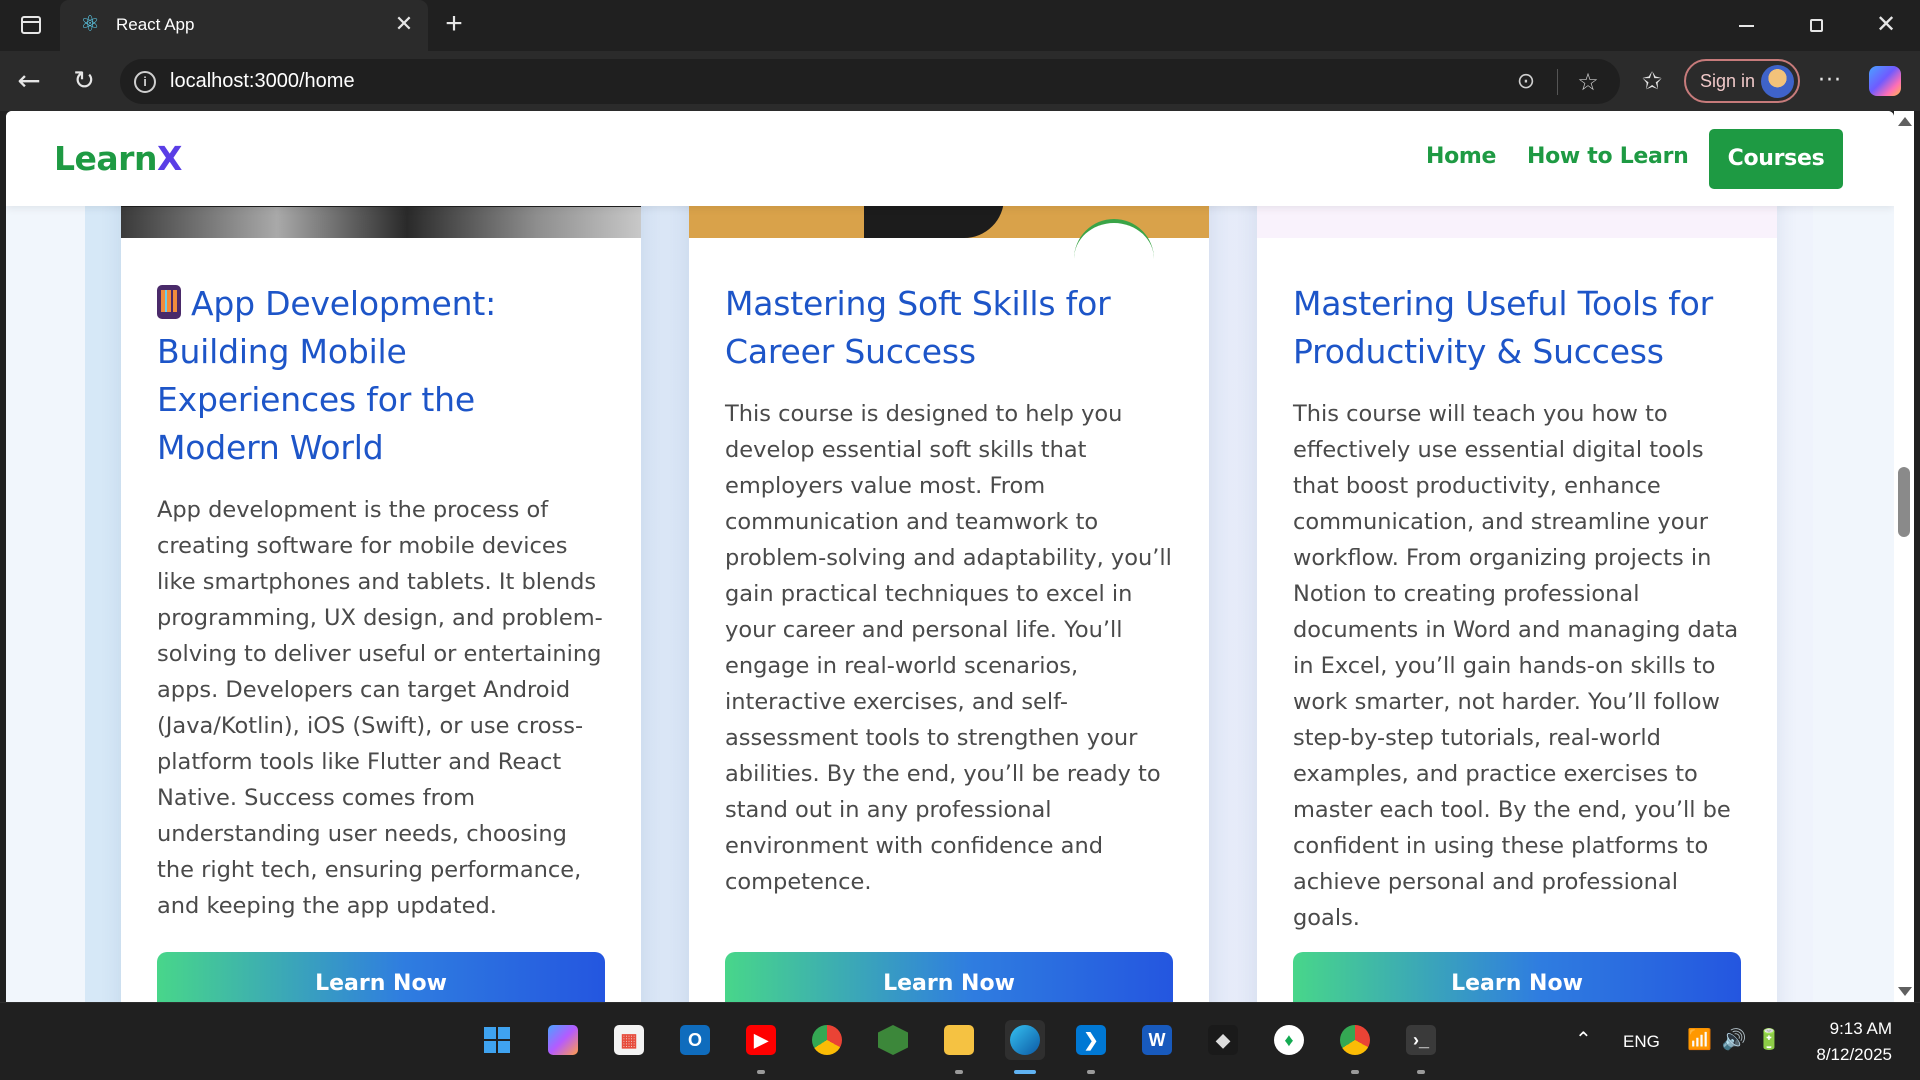 The height and width of the screenshot is (1080, 1920). What do you see at coordinates (1608, 156) in the screenshot?
I see `nav-link-how-to-learn: How to Learn` at bounding box center [1608, 156].